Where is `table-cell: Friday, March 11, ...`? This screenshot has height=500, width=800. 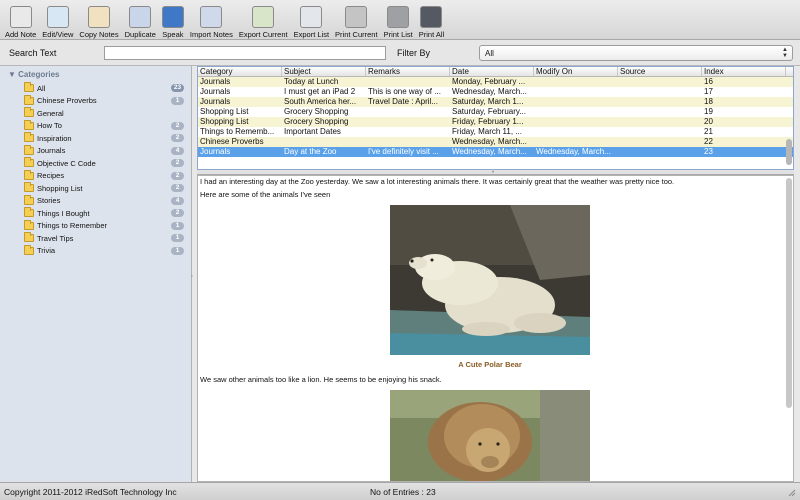 table-cell: Friday, March 11, ... is located at coordinates (487, 131).